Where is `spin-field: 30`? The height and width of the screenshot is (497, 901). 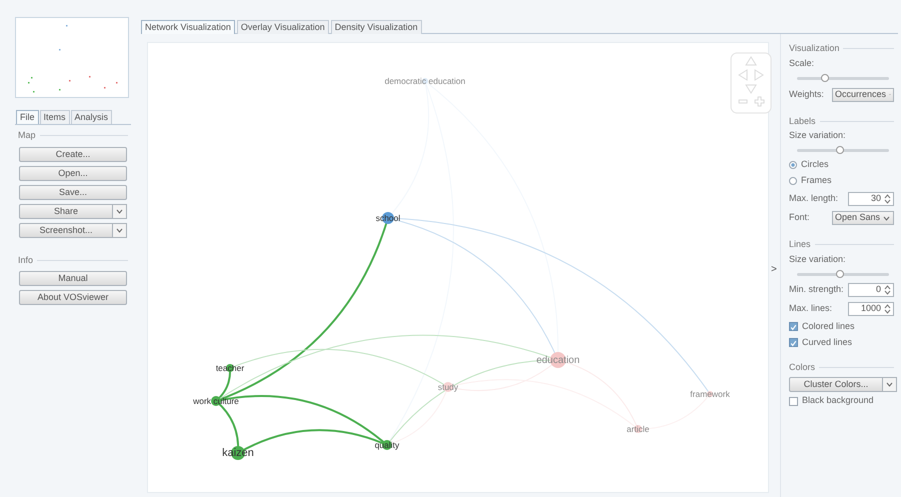 spin-field: 30 is located at coordinates (871, 199).